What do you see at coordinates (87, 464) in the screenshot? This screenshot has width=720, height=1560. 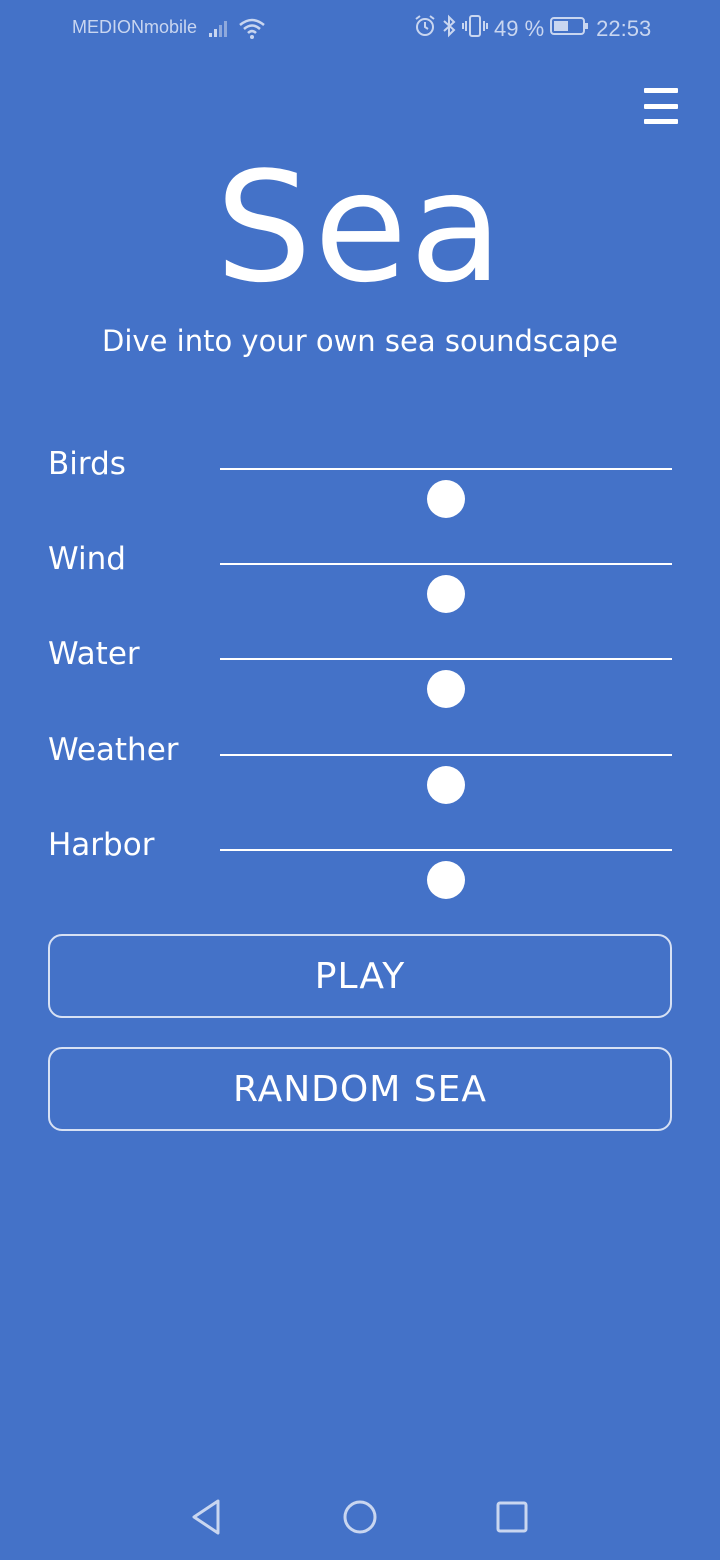 I see `slider-label: Birds` at bounding box center [87, 464].